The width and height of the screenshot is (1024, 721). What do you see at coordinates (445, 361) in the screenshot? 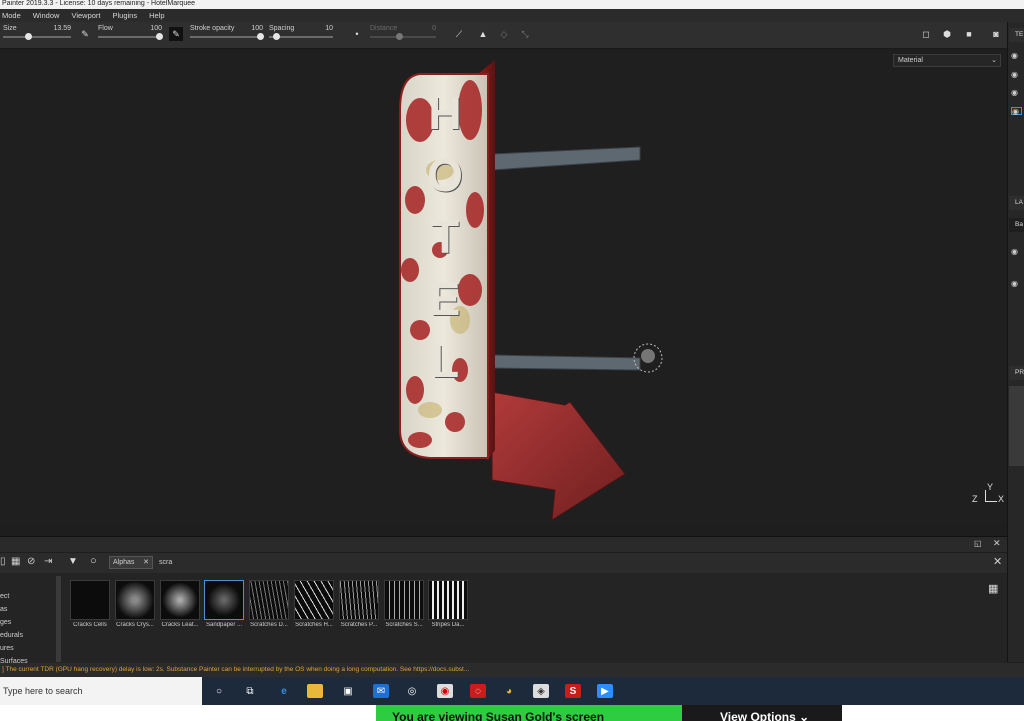
I see `letter-l: L` at bounding box center [445, 361].